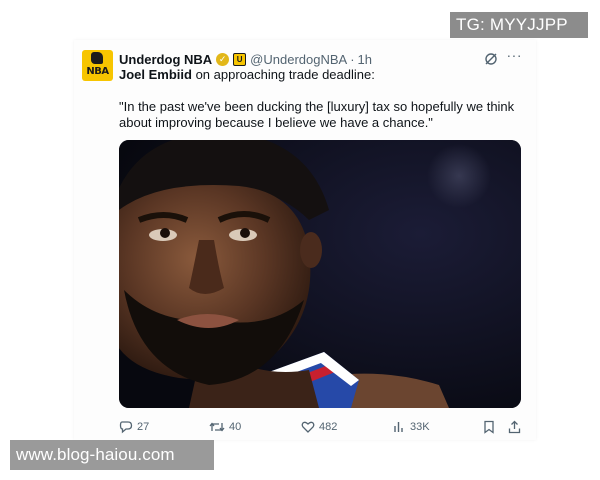 Image resolution: width=600 pixels, height=480 pixels. What do you see at coordinates (298, 59) in the screenshot?
I see `user-handle: @UnderdogNBA` at bounding box center [298, 59].